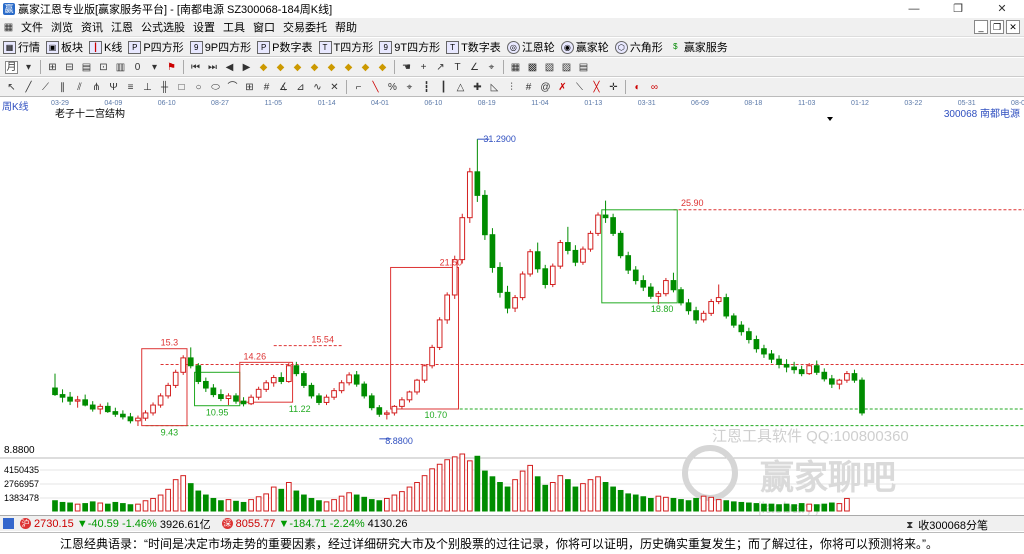  Describe the element at coordinates (958, 8) in the screenshot. I see `maximize-icon: ❐` at that location.